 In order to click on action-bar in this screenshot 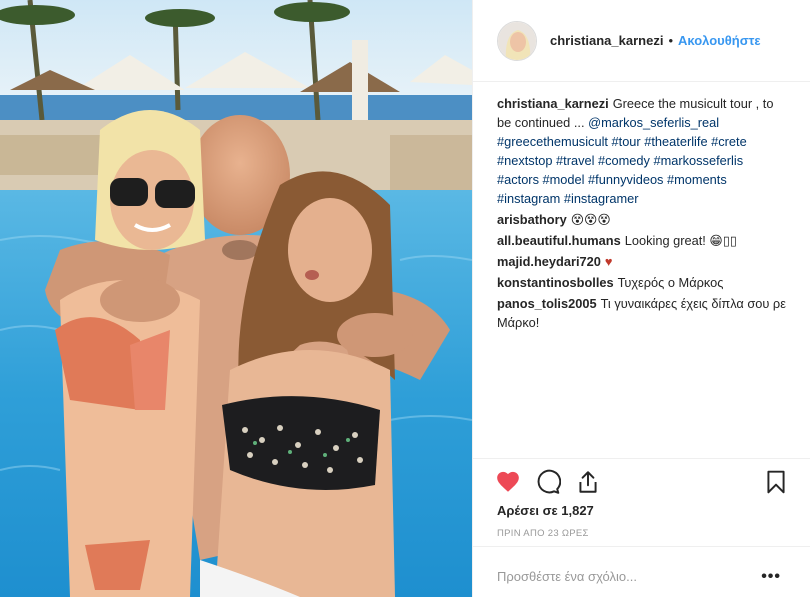, I will do `click(641, 482)`.